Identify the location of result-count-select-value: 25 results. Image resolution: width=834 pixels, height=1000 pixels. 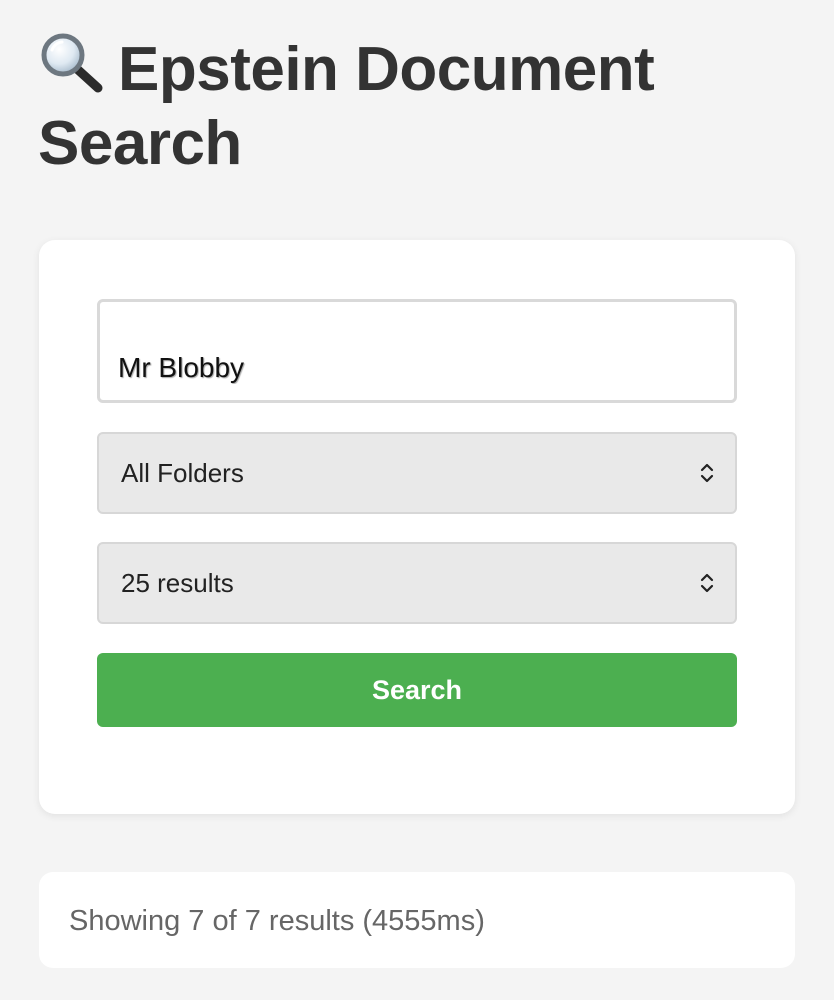
(177, 583).